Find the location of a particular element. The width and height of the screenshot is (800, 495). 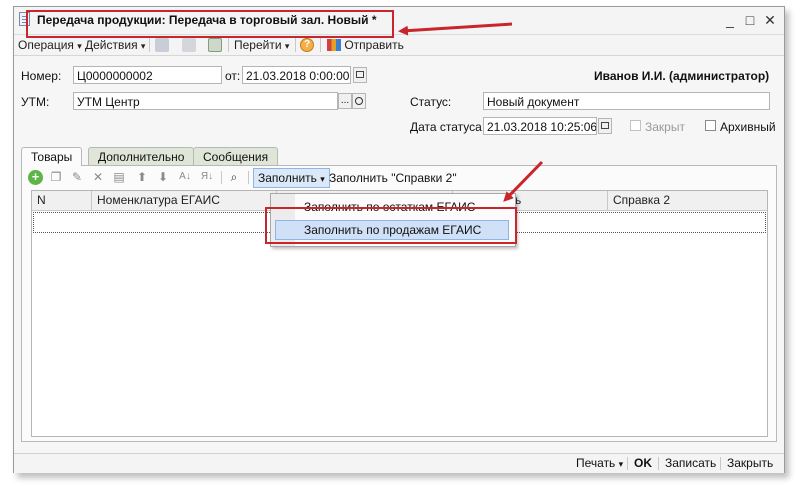

annotation-arrow-title is located at coordinates (455, 29).